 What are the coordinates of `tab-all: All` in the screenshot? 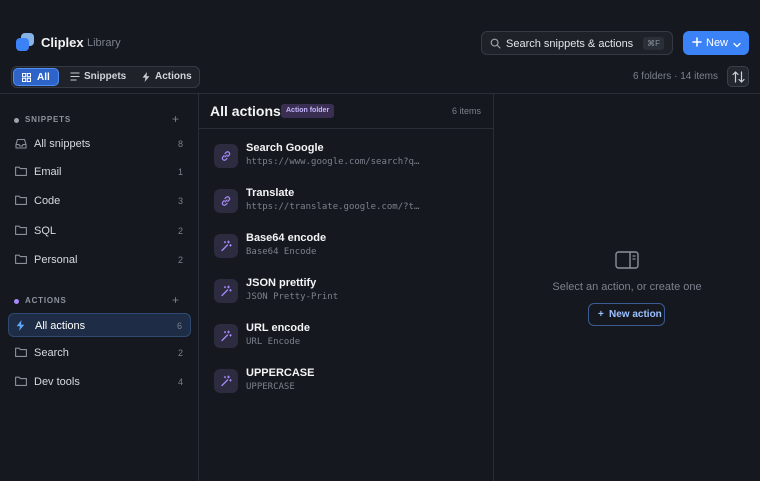 It's located at (36, 77).